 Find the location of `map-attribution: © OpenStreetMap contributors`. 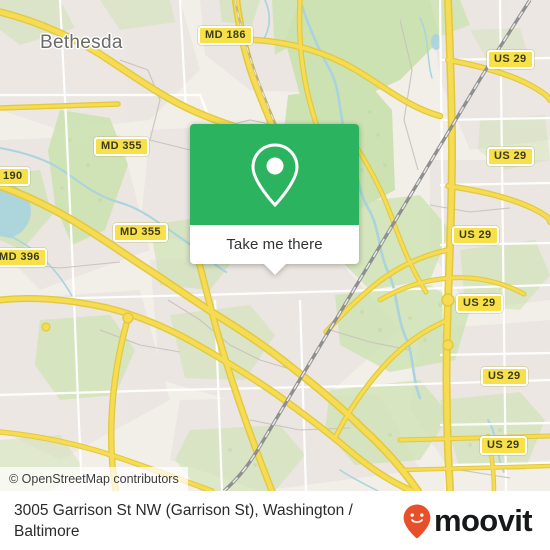

map-attribution: © OpenStreetMap contributors is located at coordinates (94, 479).